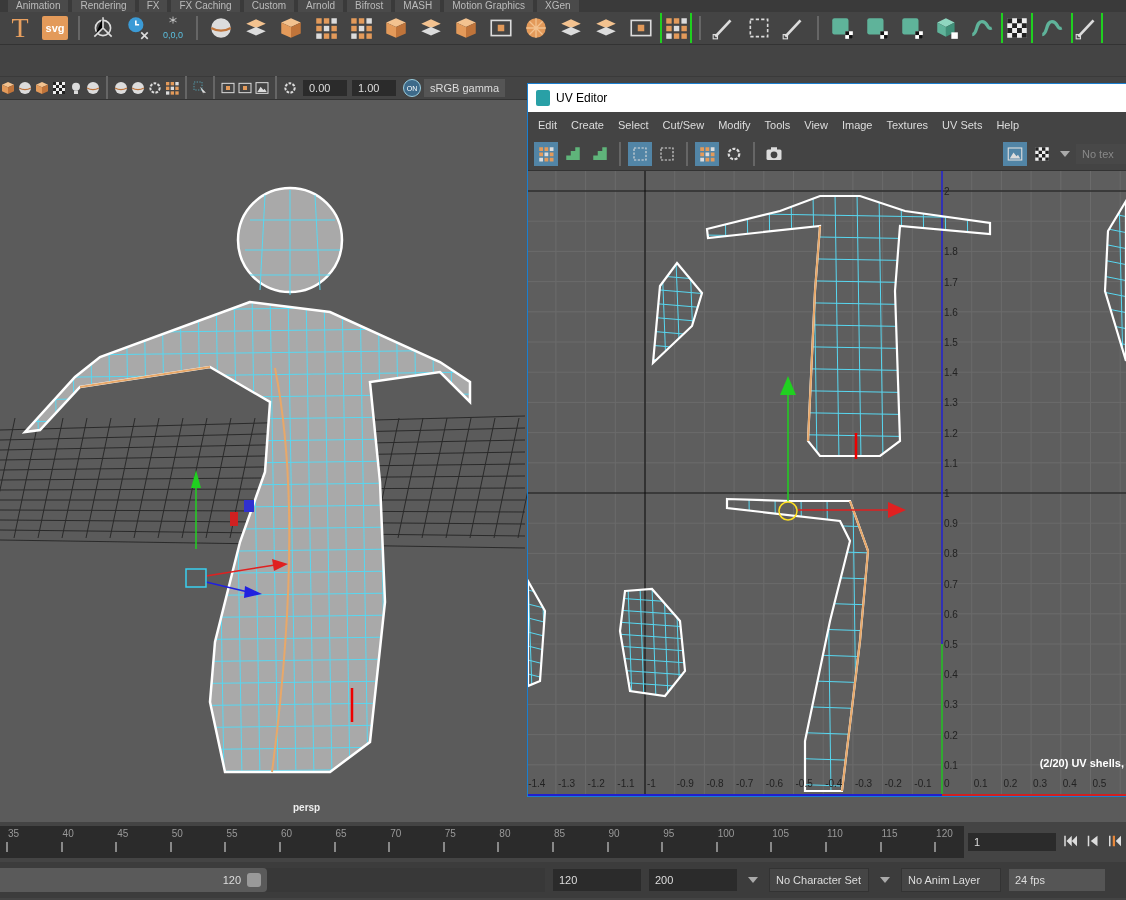 The height and width of the screenshot is (900, 1126). What do you see at coordinates (341, 834) in the screenshot?
I see `frame-number: 65` at bounding box center [341, 834].